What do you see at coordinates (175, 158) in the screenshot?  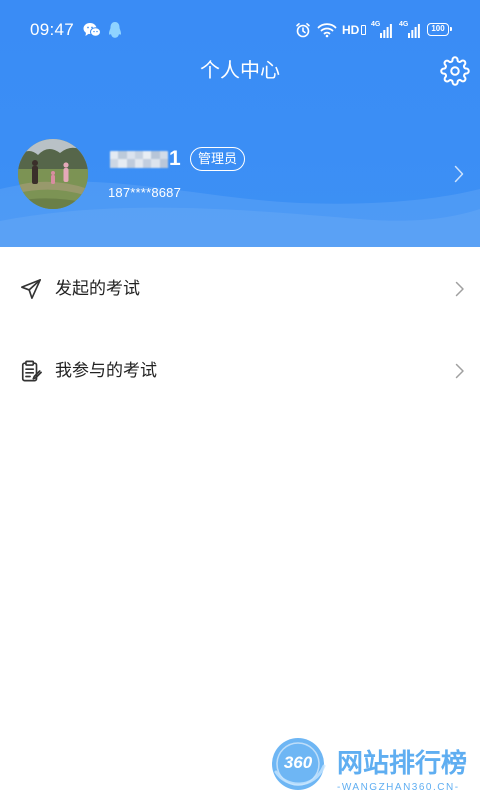 I see `user-name: 1` at bounding box center [175, 158].